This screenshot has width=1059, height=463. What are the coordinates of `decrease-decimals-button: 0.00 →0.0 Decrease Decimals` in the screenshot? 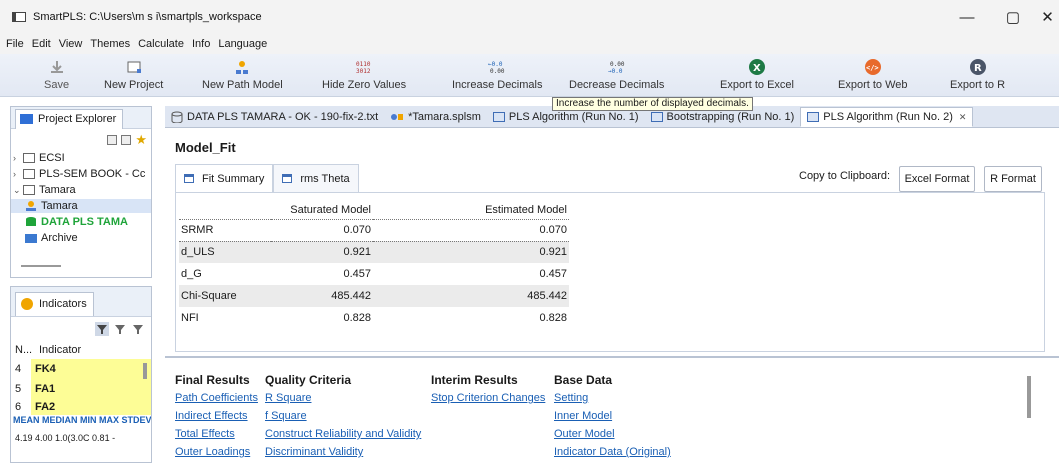 It's located at (616, 74).